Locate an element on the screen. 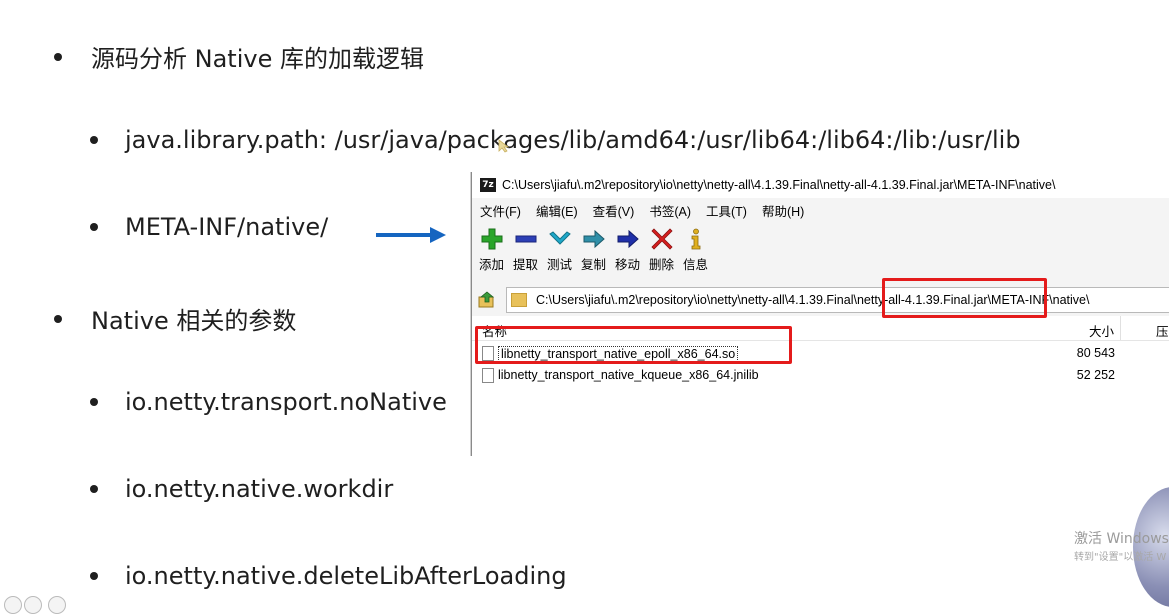  bullet-text: io.netty.native.workdir is located at coordinates (259, 489).